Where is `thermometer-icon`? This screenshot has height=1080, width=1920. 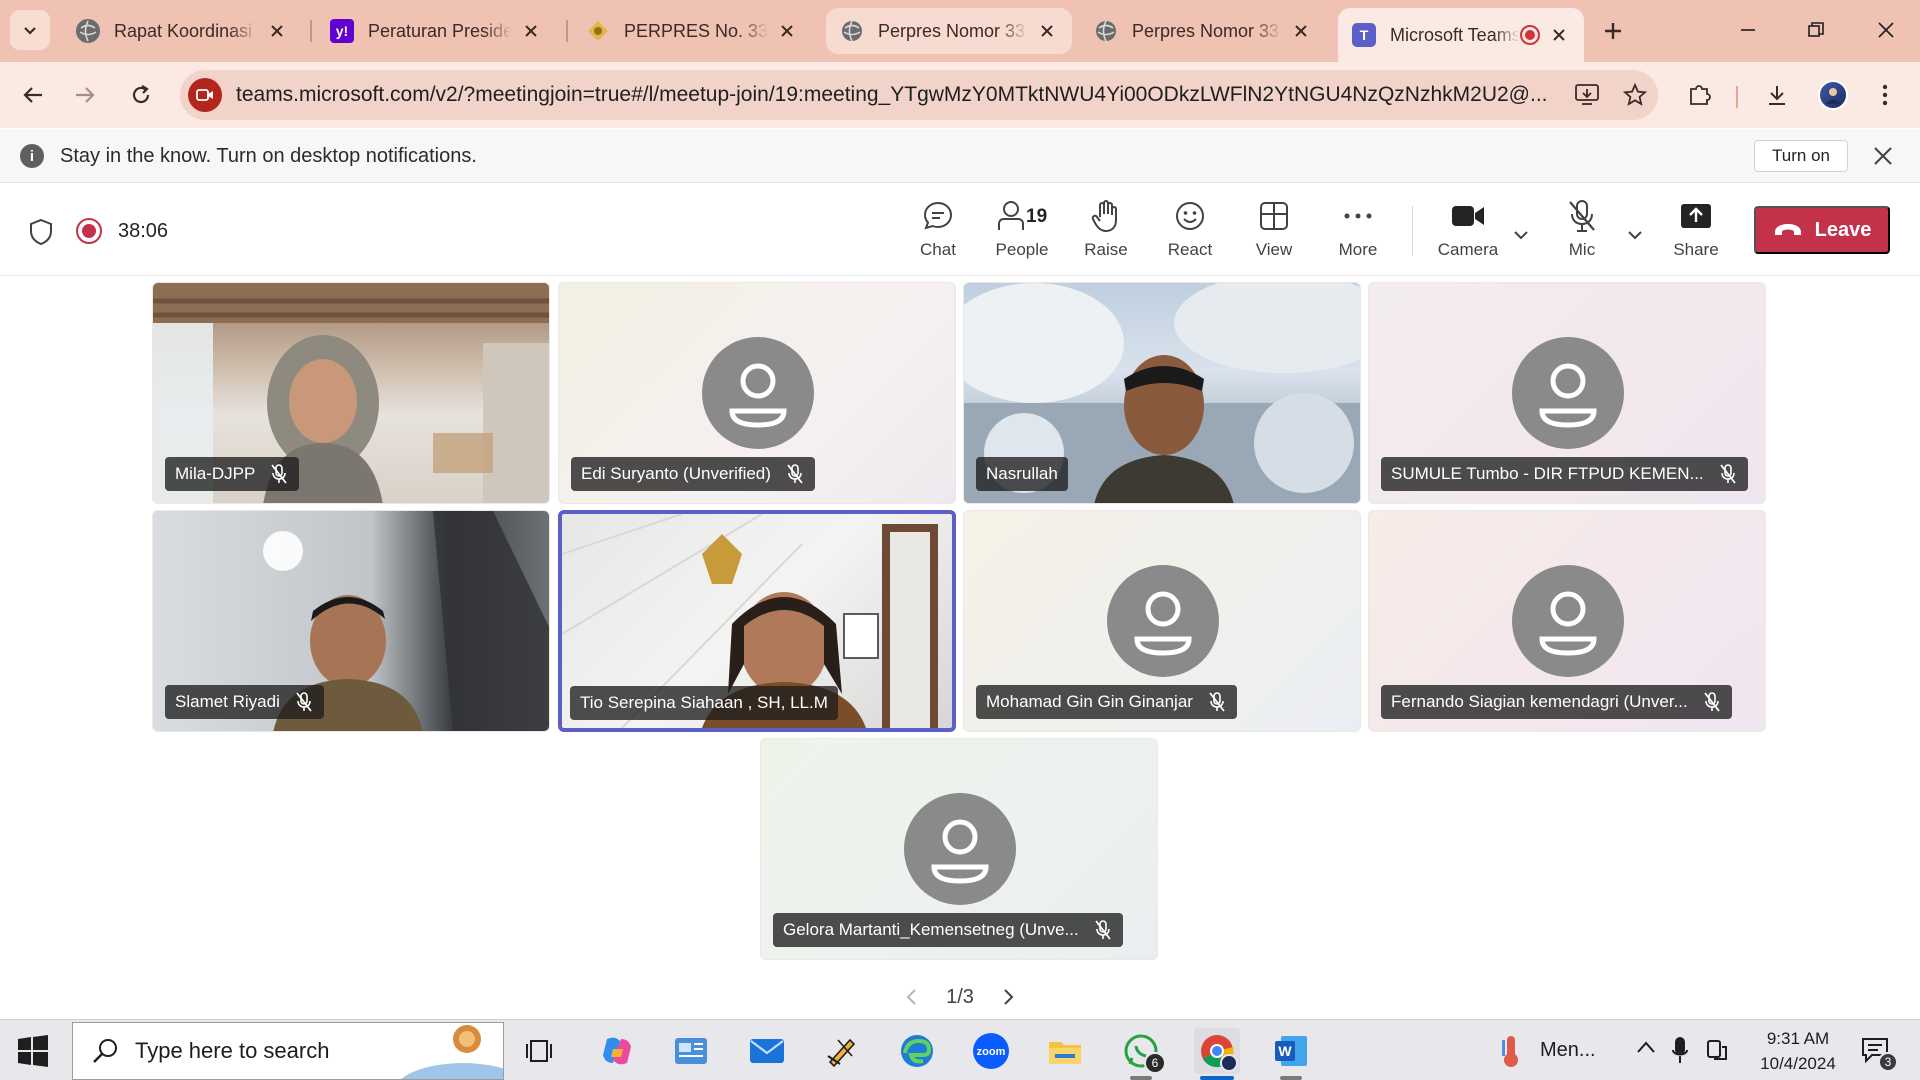 thermometer-icon is located at coordinates (1510, 1051).